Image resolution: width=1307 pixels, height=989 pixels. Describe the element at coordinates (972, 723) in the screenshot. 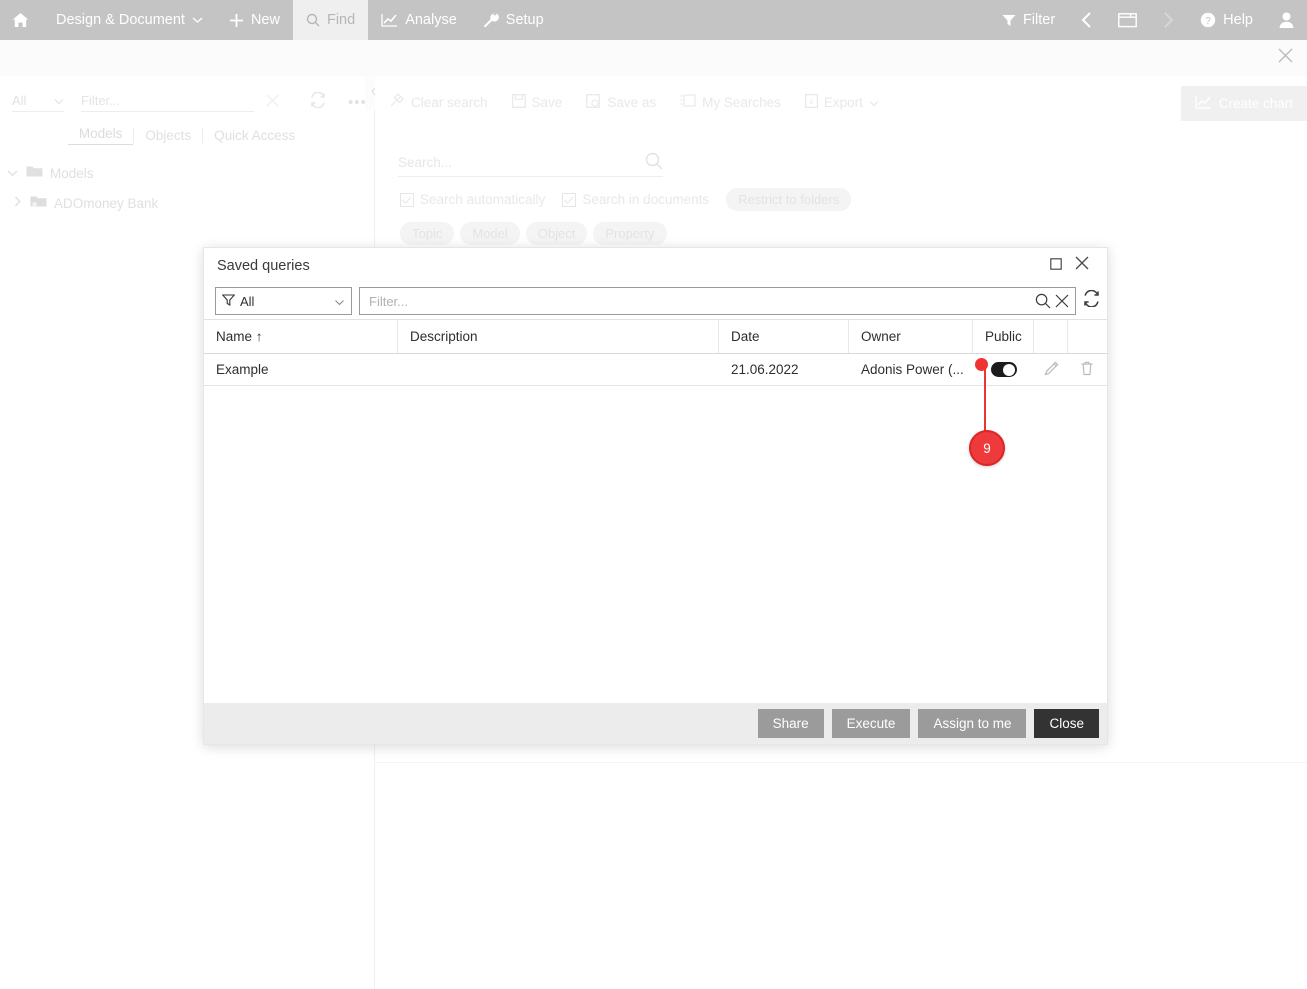

I see `assign-to-me-button: Assign to me` at that location.